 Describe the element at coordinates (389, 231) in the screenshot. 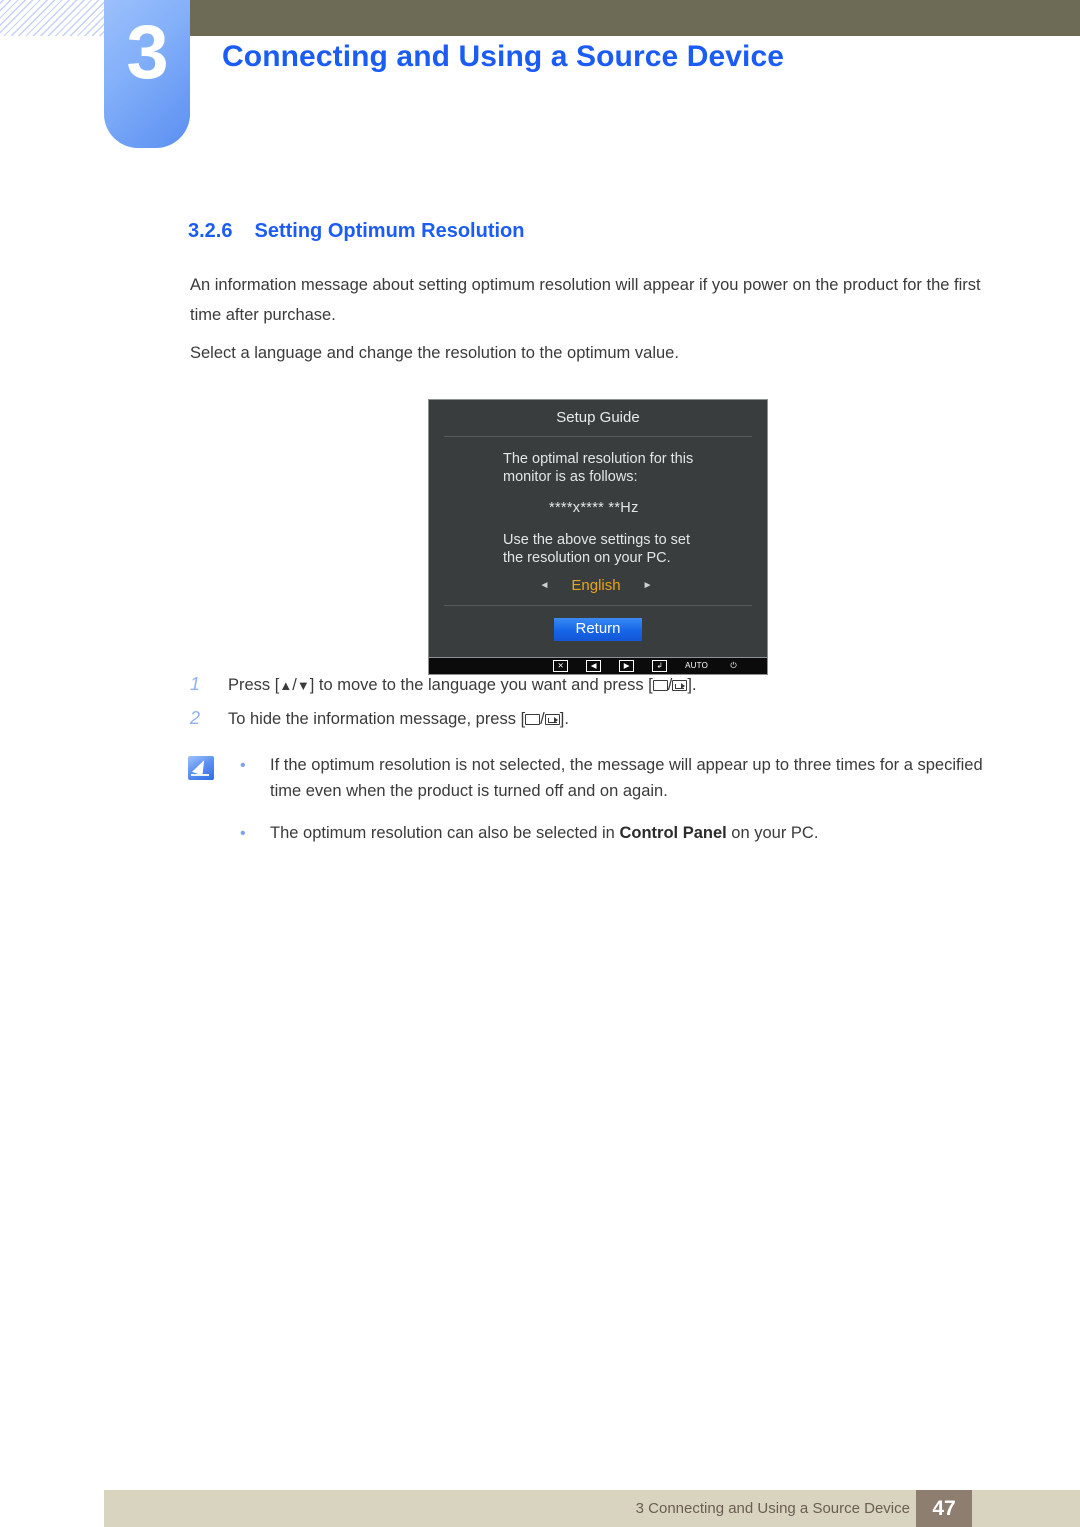

I see `section-title: Setting Optimum Resolution` at that location.